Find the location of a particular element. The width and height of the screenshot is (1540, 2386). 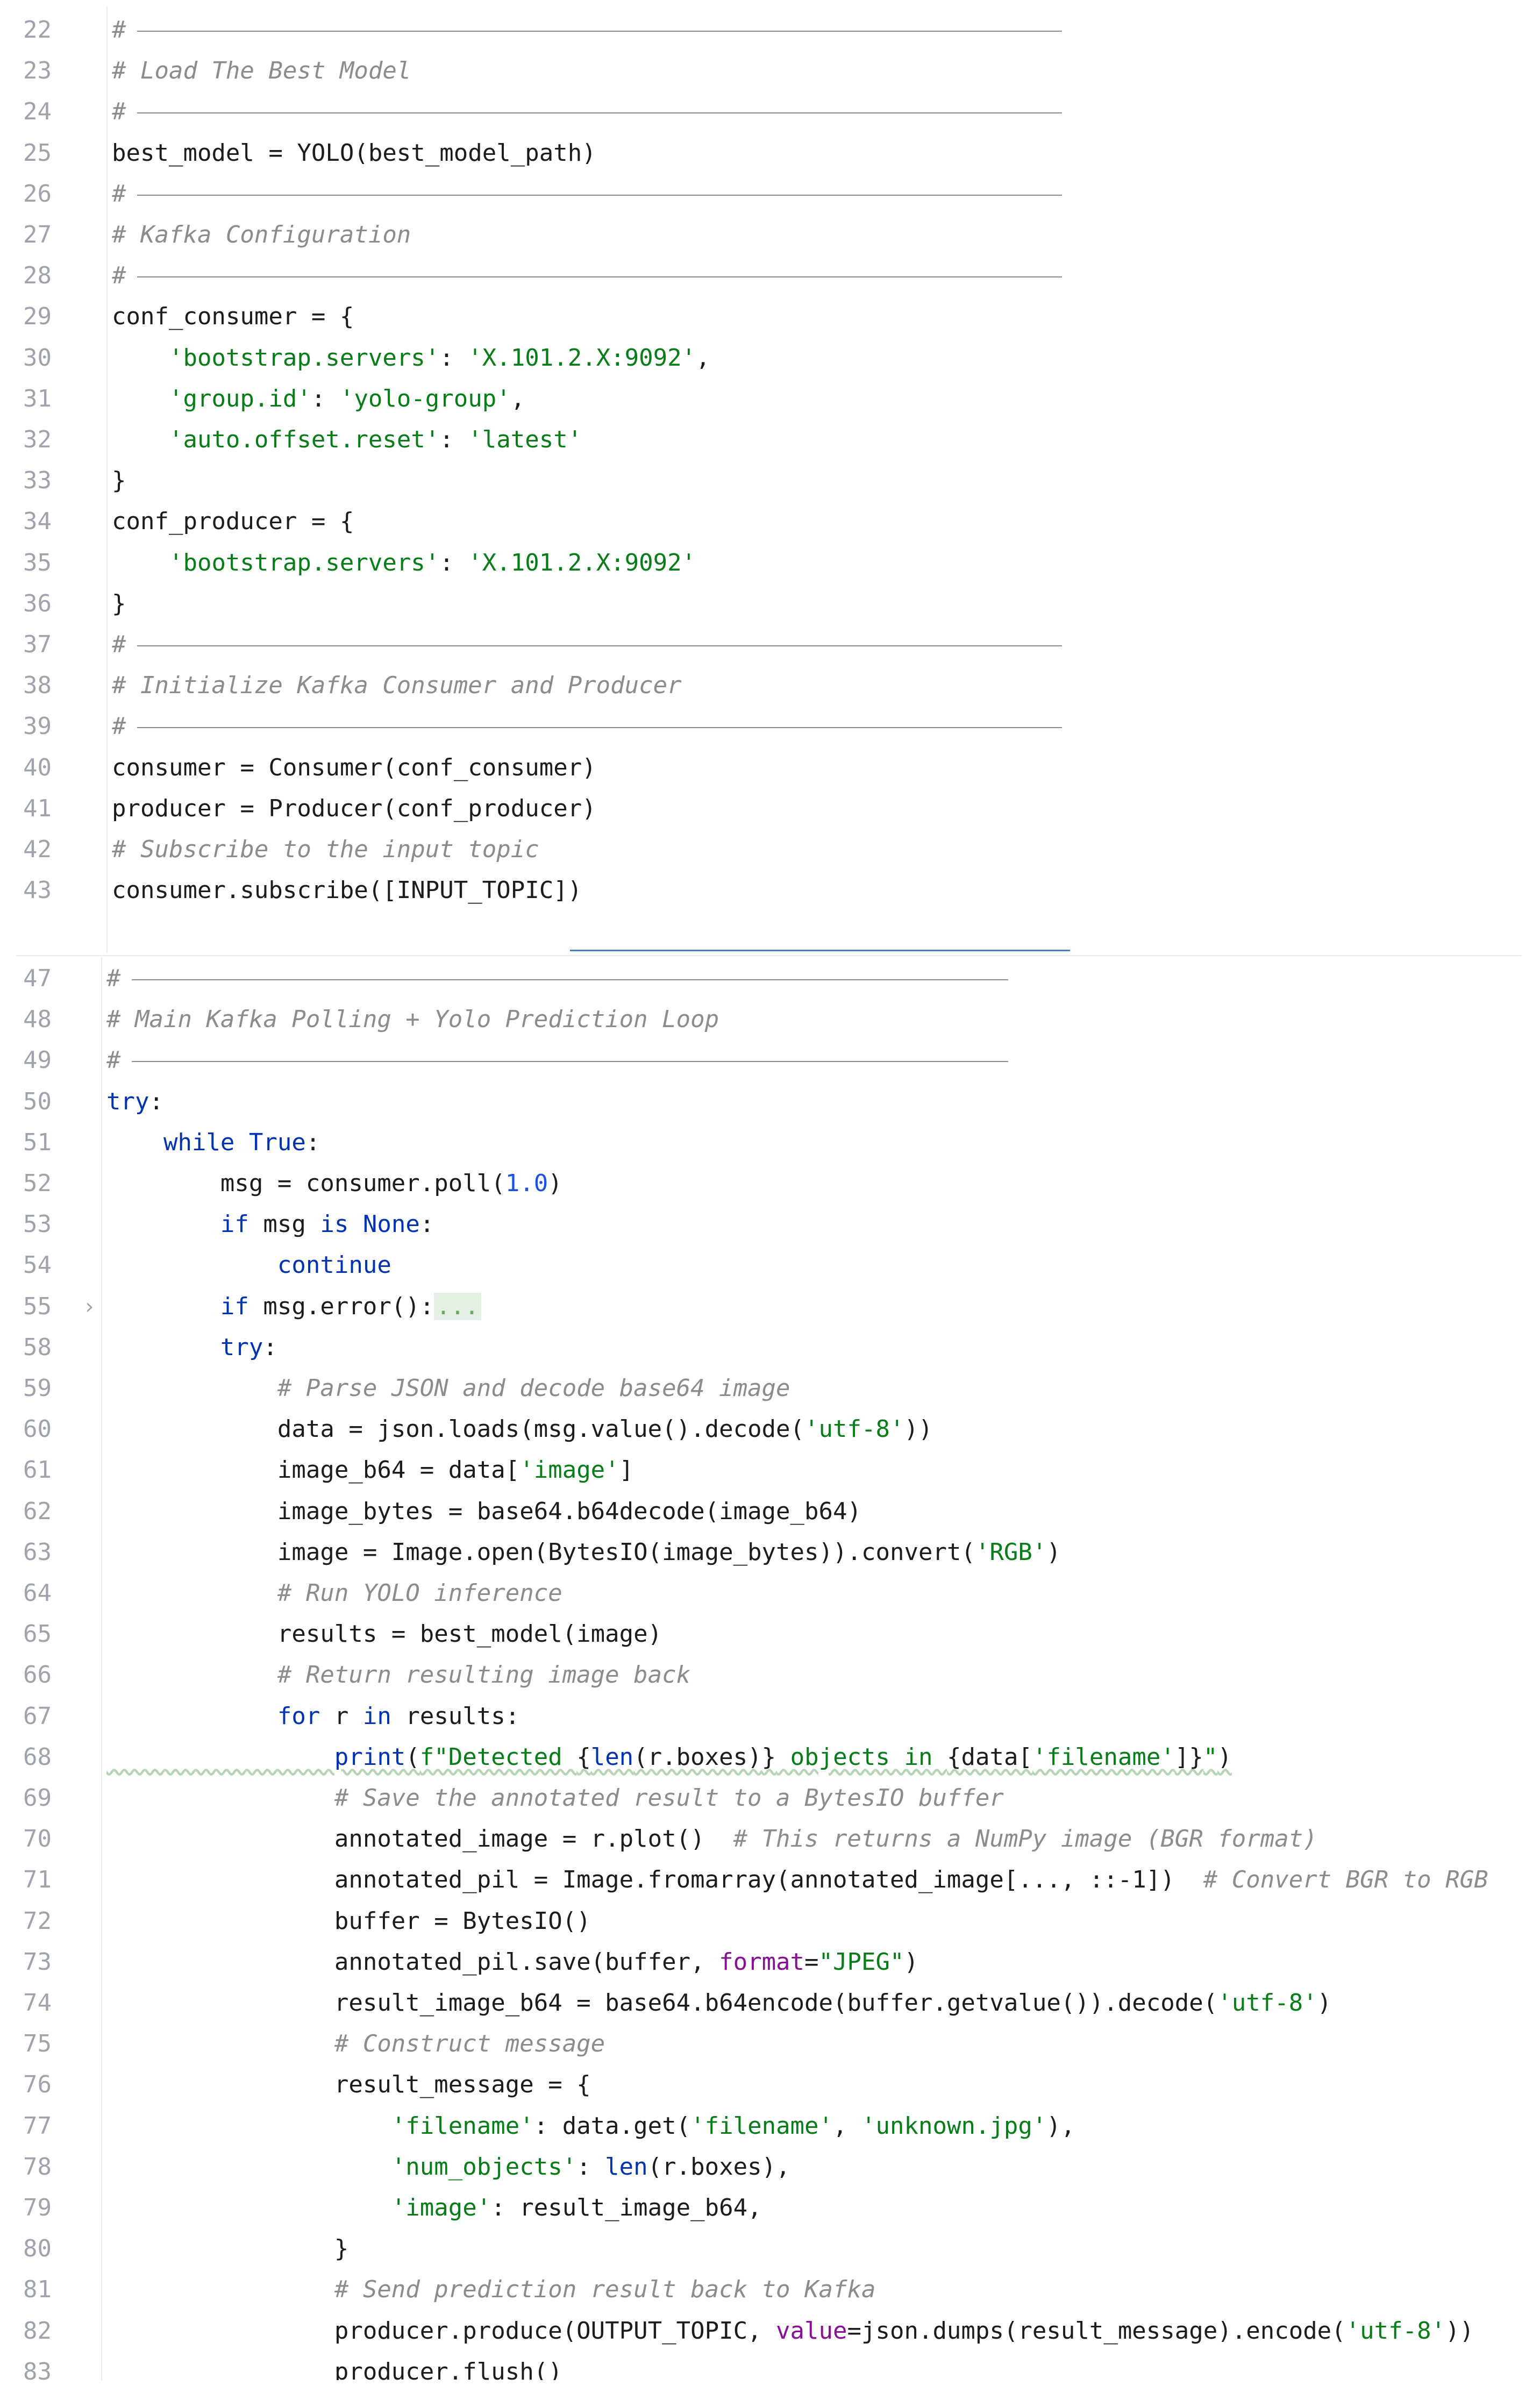

line-number: 36 is located at coordinates (26, 603).